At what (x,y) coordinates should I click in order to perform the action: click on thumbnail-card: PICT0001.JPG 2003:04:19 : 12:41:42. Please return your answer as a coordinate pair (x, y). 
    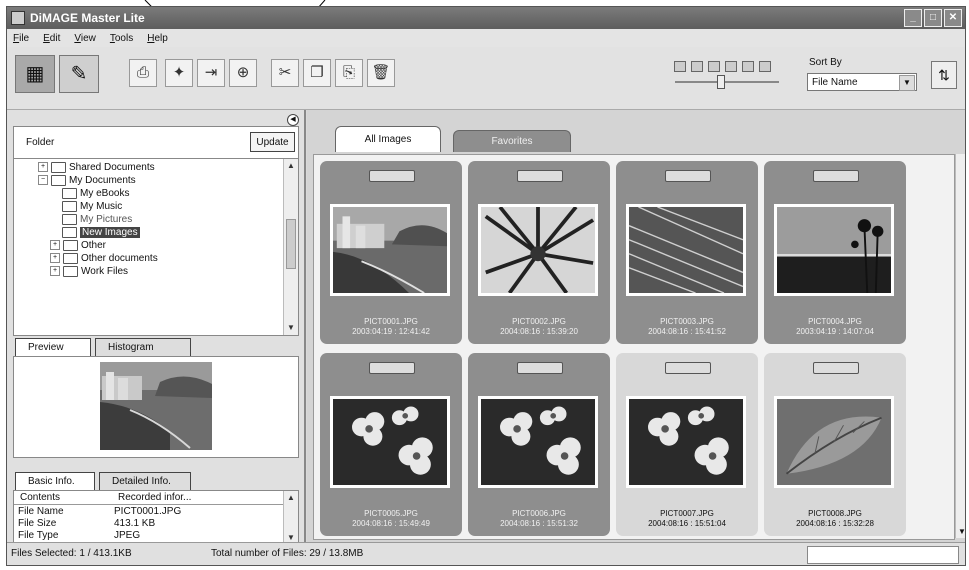
    Looking at the image, I should click on (391, 252).